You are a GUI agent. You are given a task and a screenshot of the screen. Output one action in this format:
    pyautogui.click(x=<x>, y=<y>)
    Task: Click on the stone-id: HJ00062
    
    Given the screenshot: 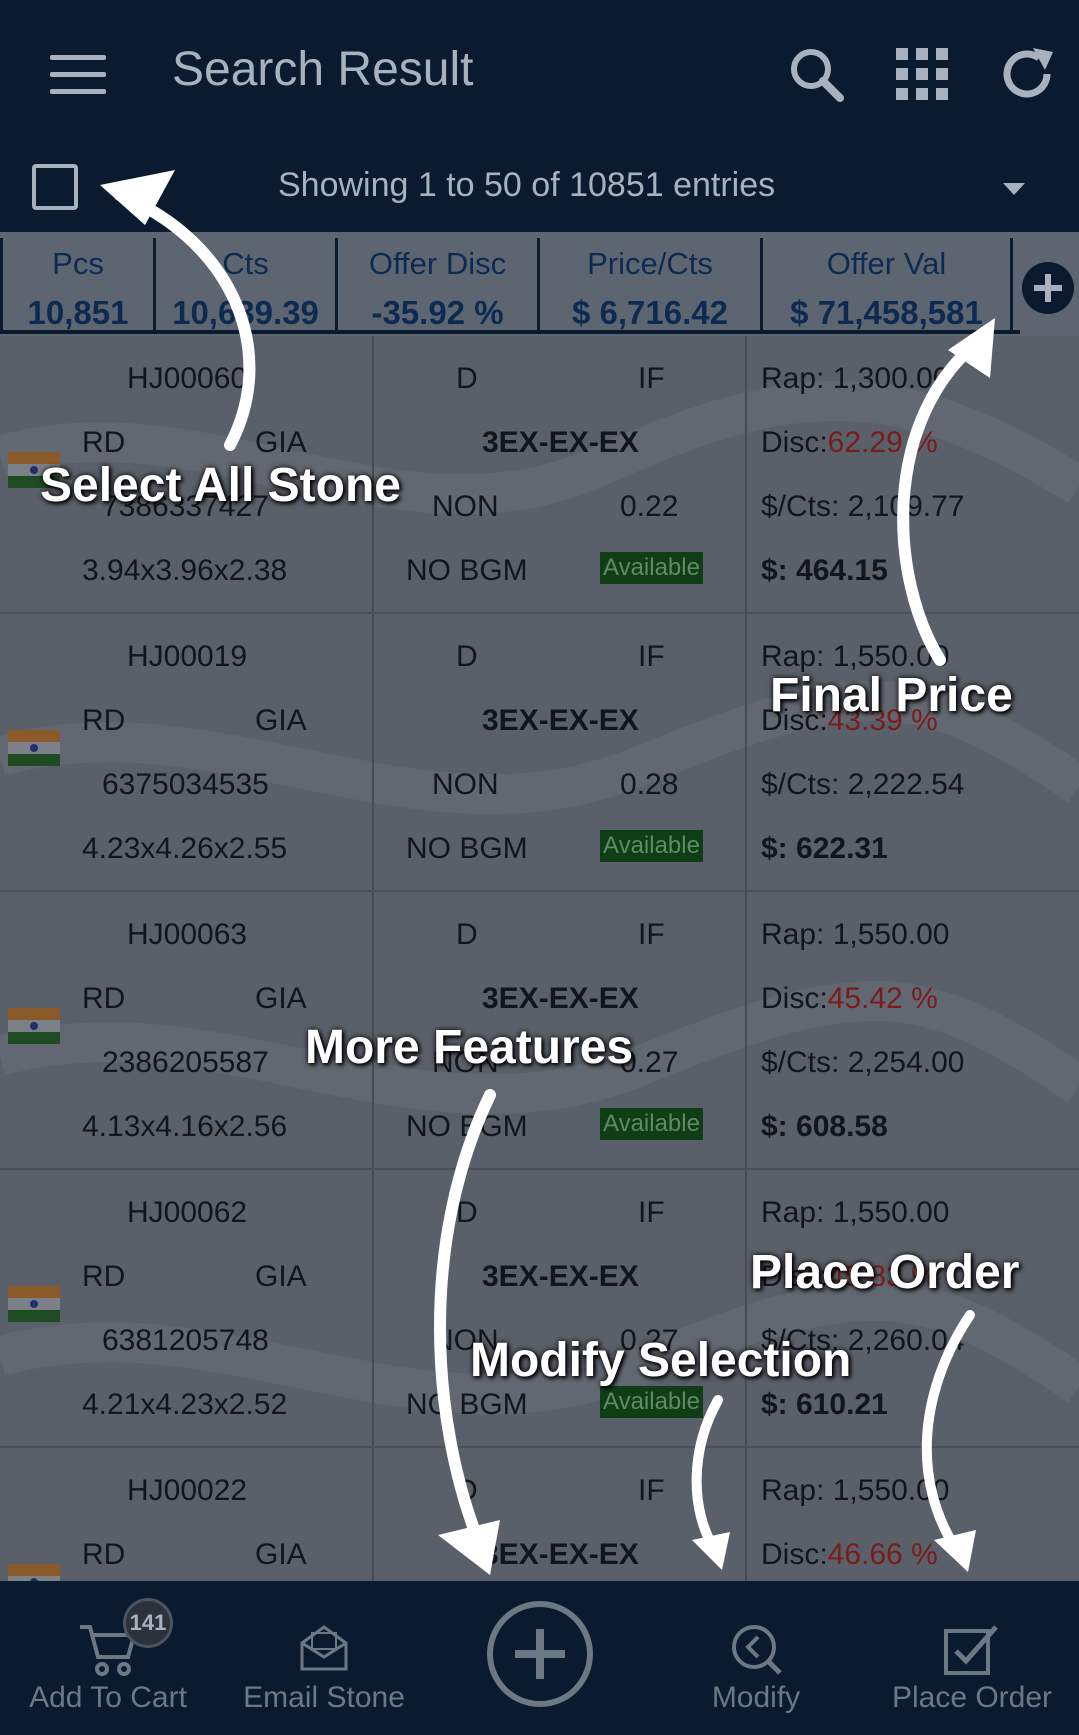 What is the action you would take?
    pyautogui.click(x=187, y=1213)
    